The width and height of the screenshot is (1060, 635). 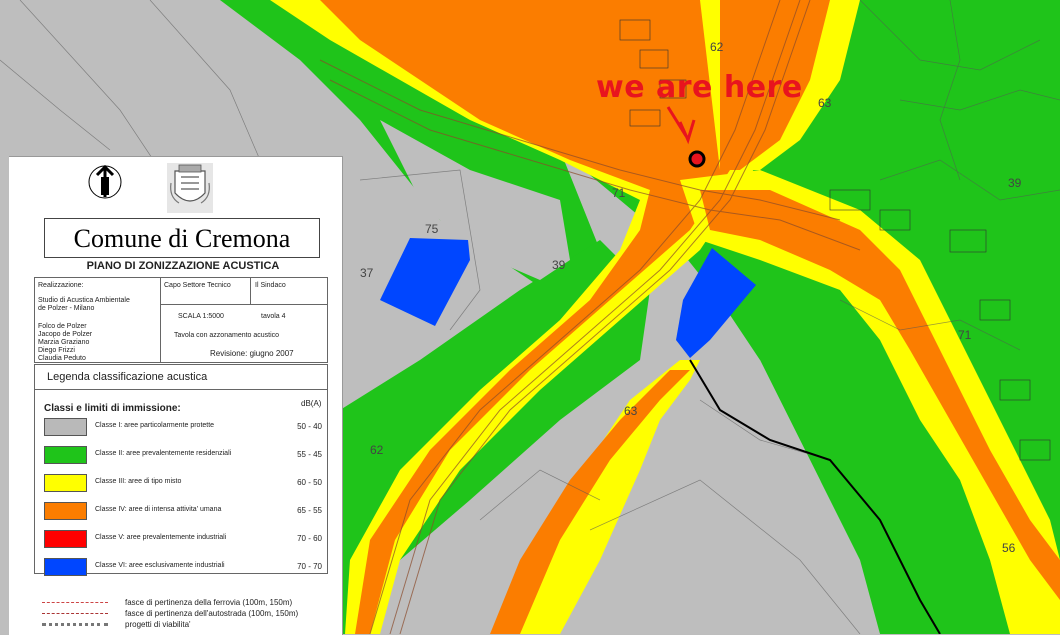 What do you see at coordinates (62, 358) in the screenshot?
I see `team-member: Claudia Peduto` at bounding box center [62, 358].